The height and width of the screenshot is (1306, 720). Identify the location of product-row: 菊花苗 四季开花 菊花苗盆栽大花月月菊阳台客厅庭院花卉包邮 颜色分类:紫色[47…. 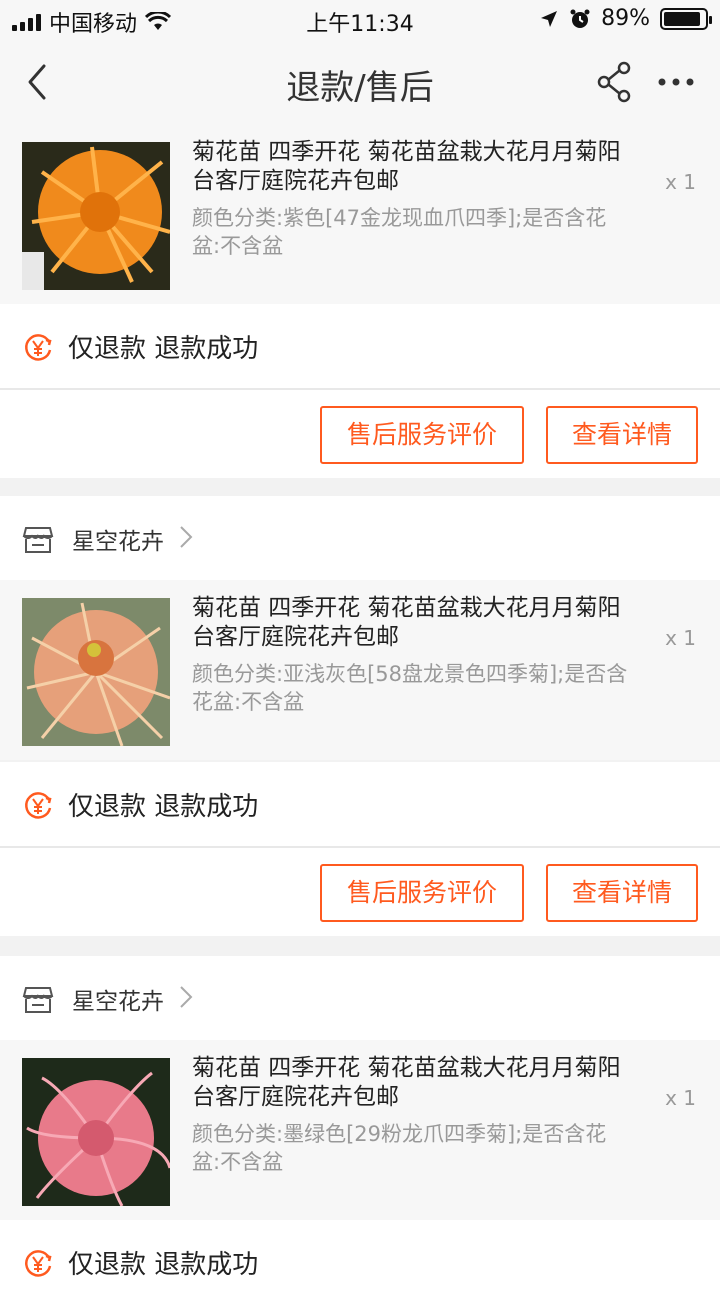
(360, 214).